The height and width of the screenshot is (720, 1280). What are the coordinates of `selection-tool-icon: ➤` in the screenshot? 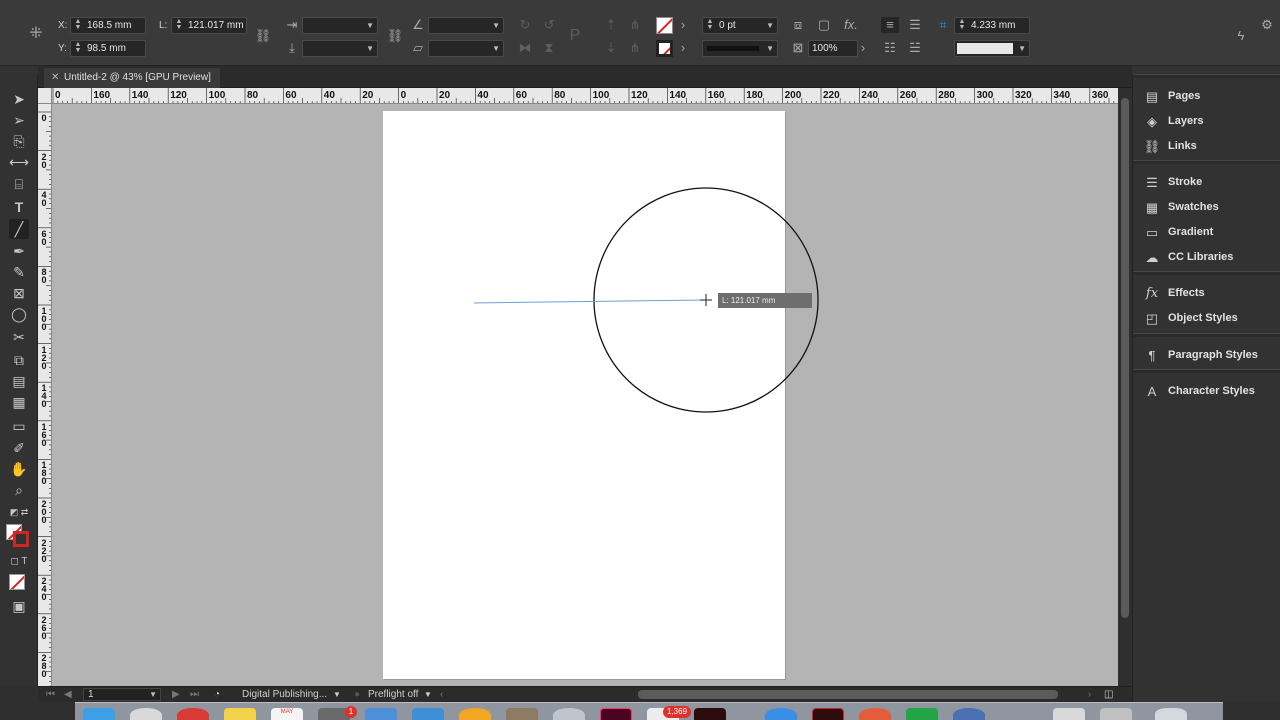 It's located at (19, 99).